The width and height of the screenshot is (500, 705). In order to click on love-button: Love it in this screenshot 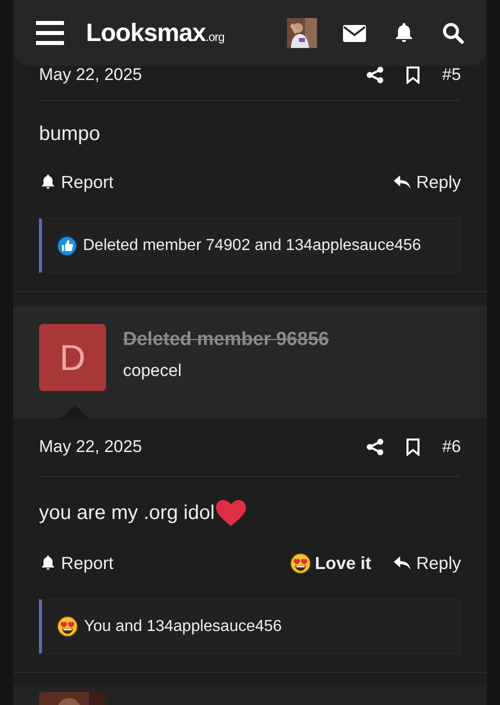, I will do `click(331, 563)`.